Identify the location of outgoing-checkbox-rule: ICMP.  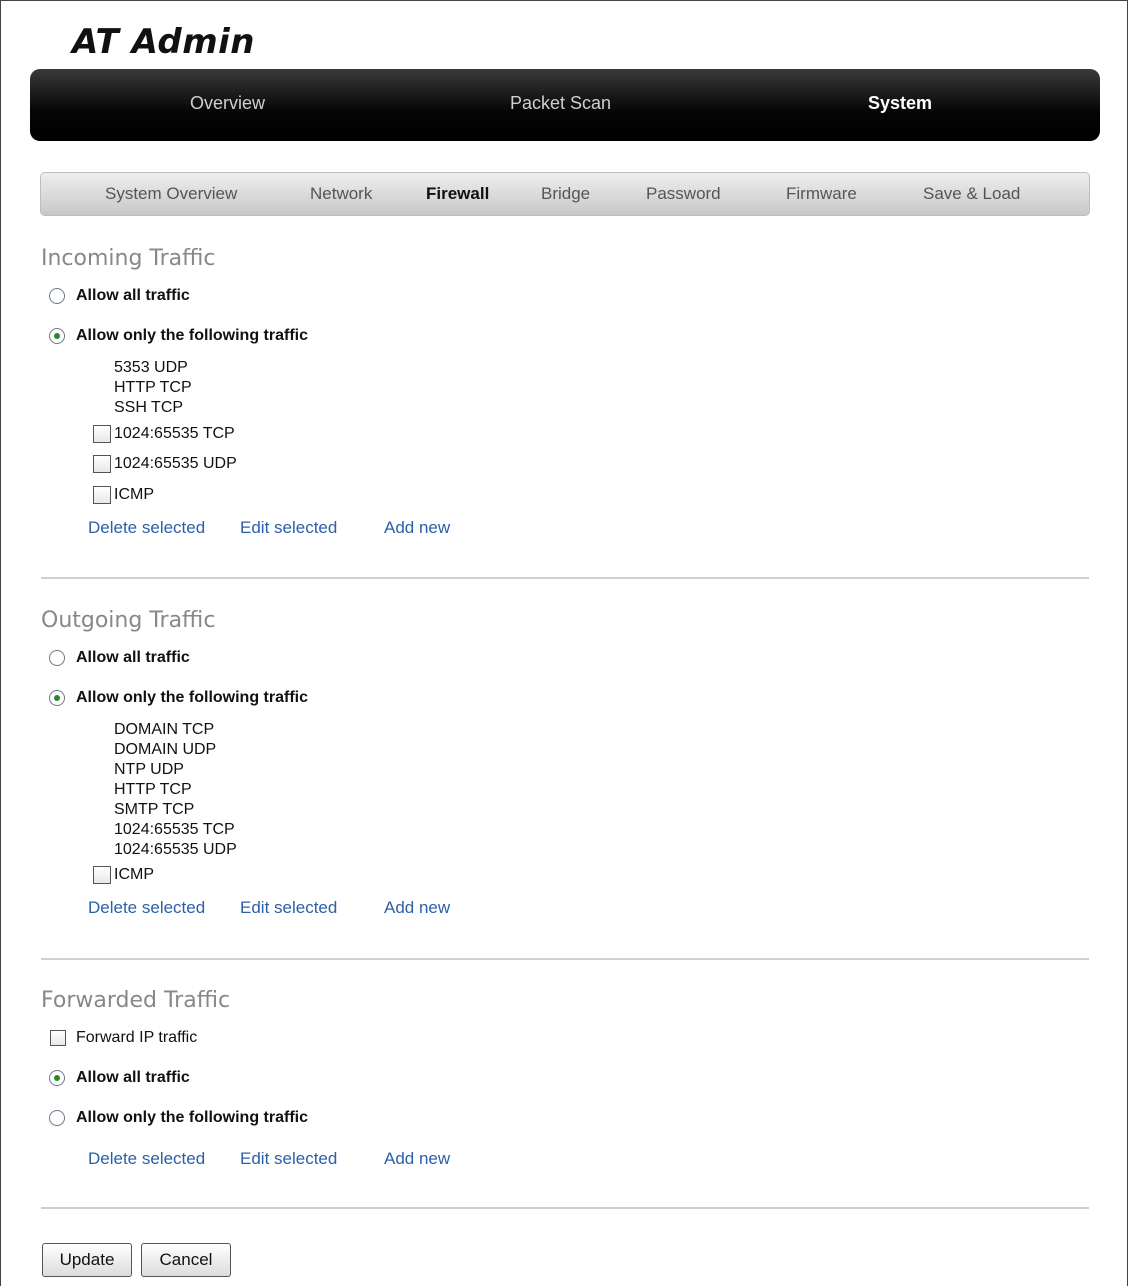
(123, 875).